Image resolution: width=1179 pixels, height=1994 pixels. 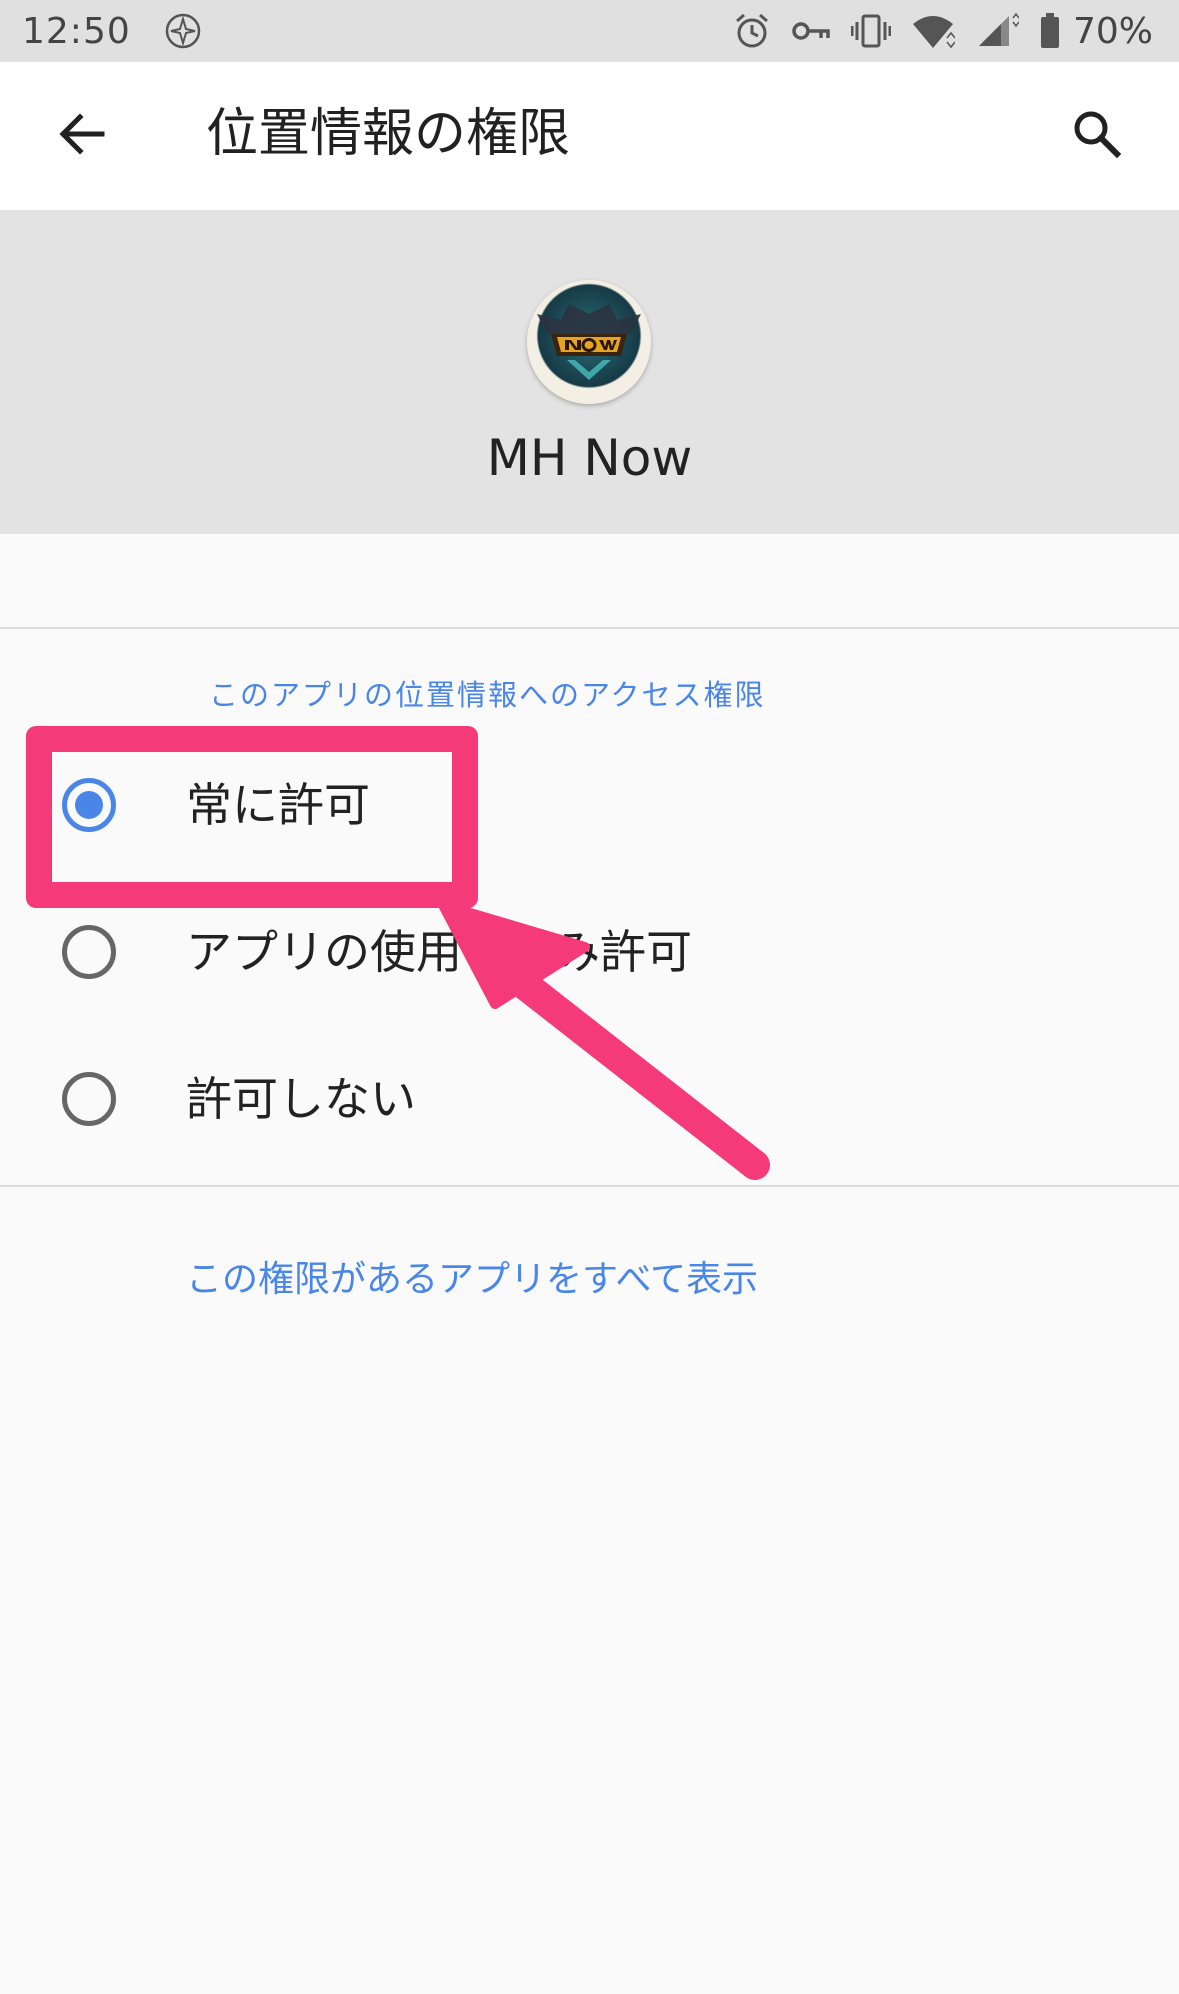 I want to click on radio-option-deny: 許可しない, so click(x=589, y=1099).